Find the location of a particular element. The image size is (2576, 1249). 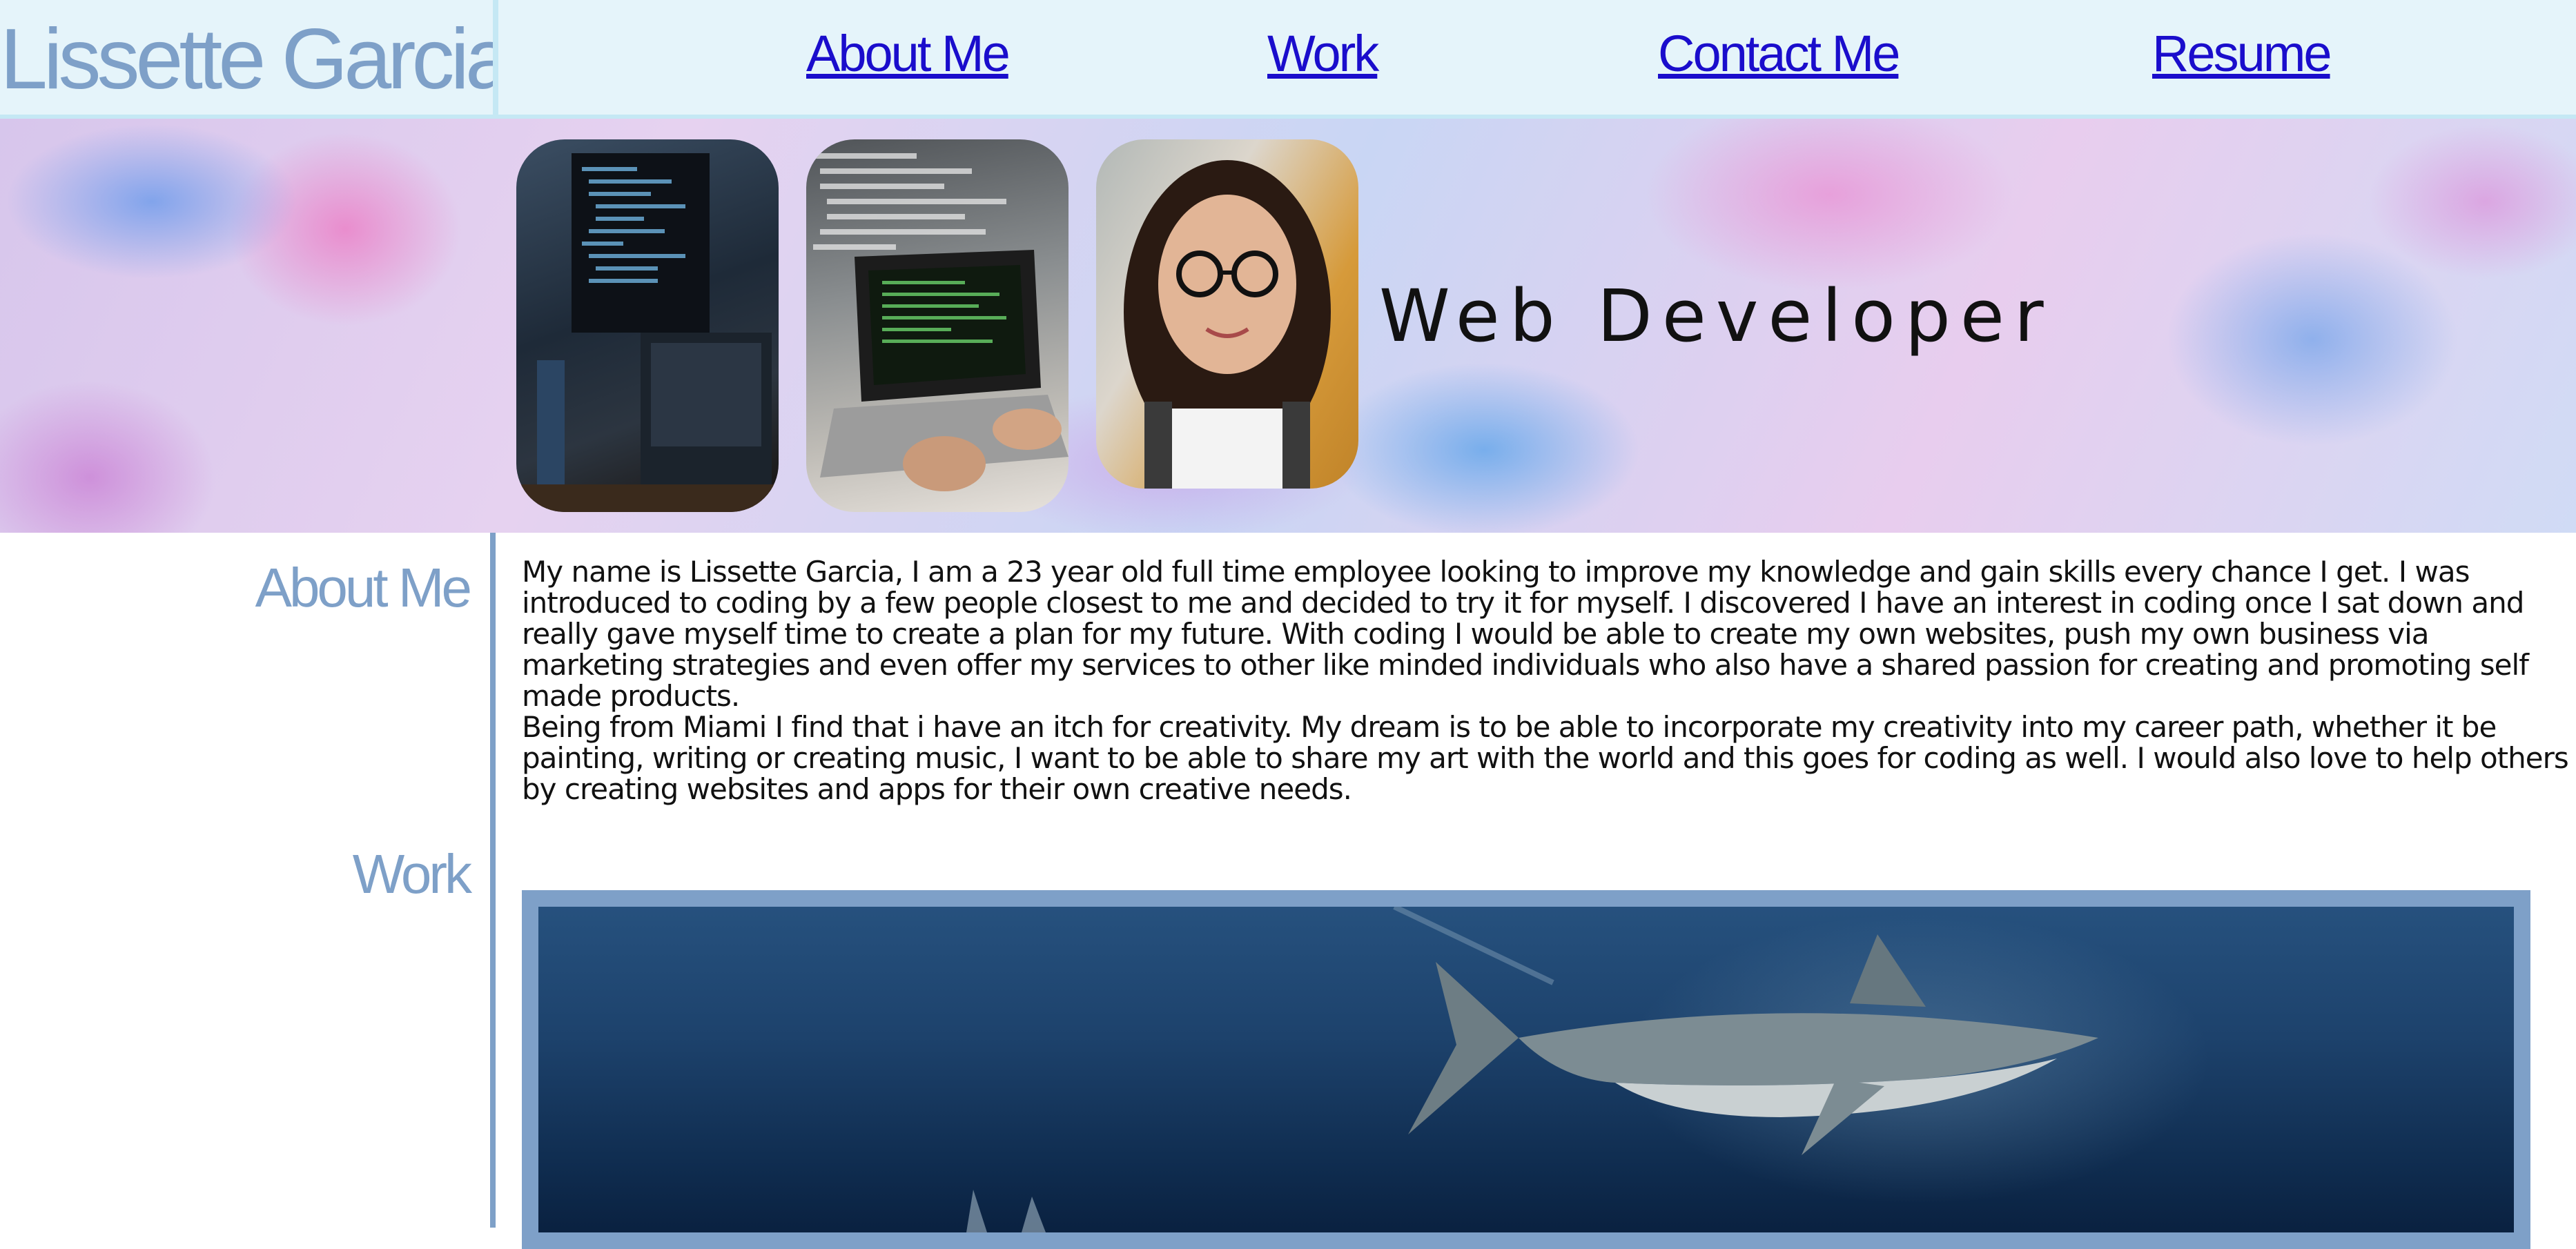

site-name: Lissette Garcia is located at coordinates (249, 58).